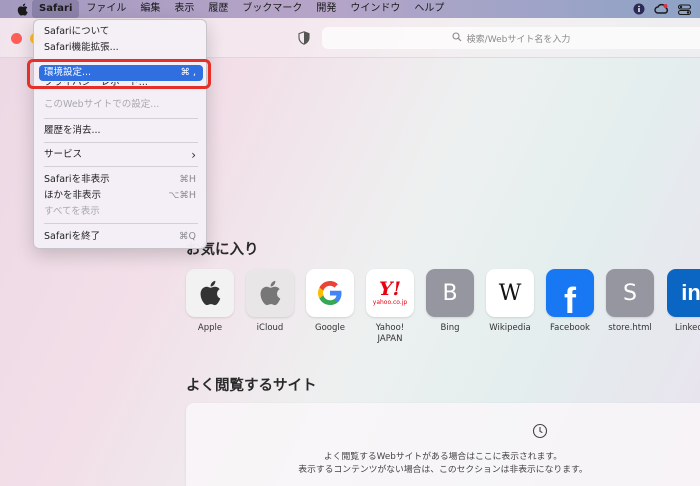 Image resolution: width=700 pixels, height=486 pixels. What do you see at coordinates (121, 196) in the screenshot?
I see `menu-item-hide-others: ほかを非表示 ⌥⌘H` at bounding box center [121, 196].